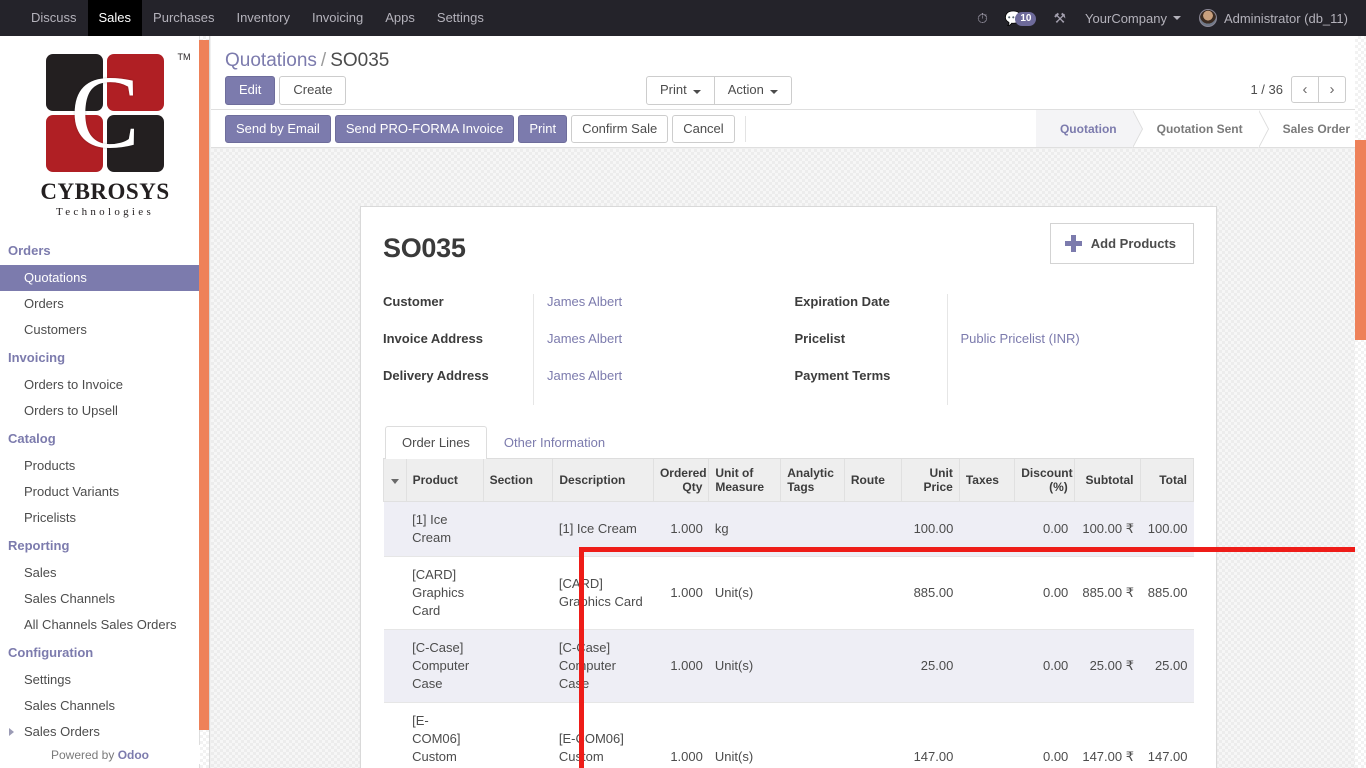  I want to click on tab-order-lines: Order Lines, so click(436, 442).